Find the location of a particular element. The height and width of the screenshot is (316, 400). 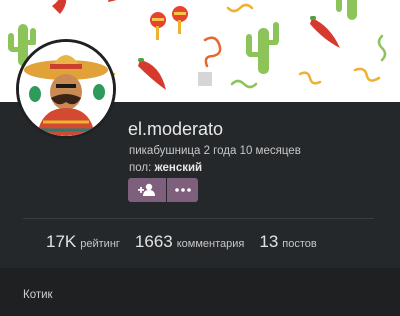

stat-value: 1663 is located at coordinates (153, 241).